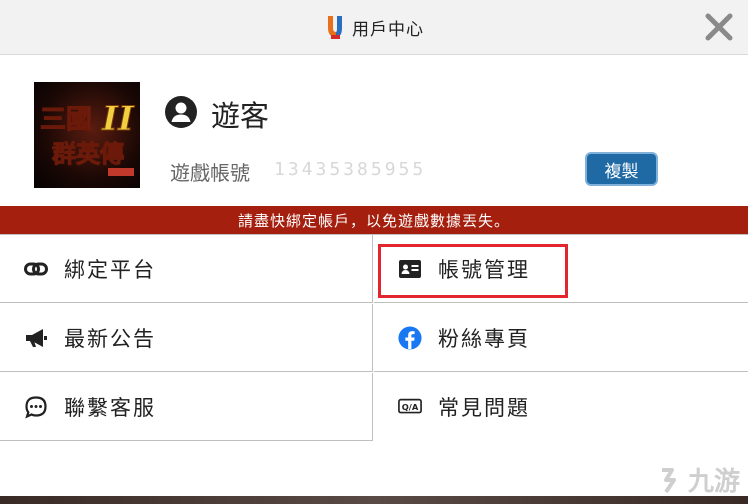  I want to click on game-thumbnail: 三國 II 群英傳, so click(87, 135).